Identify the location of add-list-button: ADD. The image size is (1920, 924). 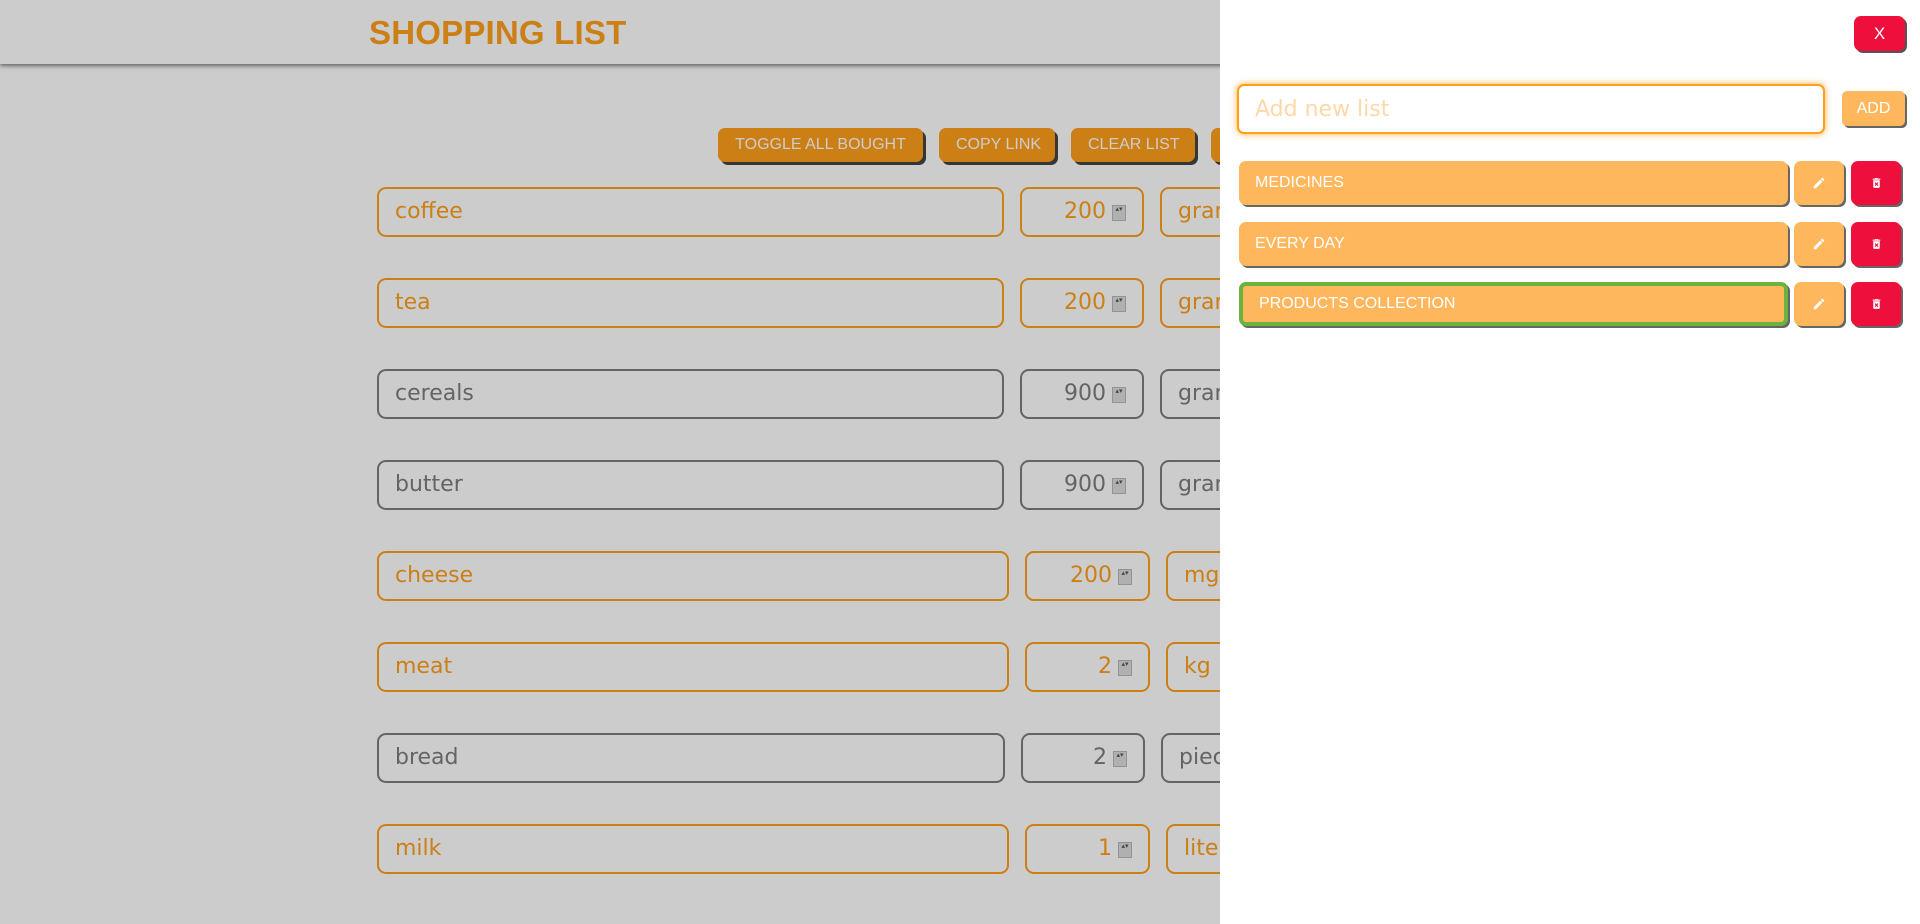
(1873, 108).